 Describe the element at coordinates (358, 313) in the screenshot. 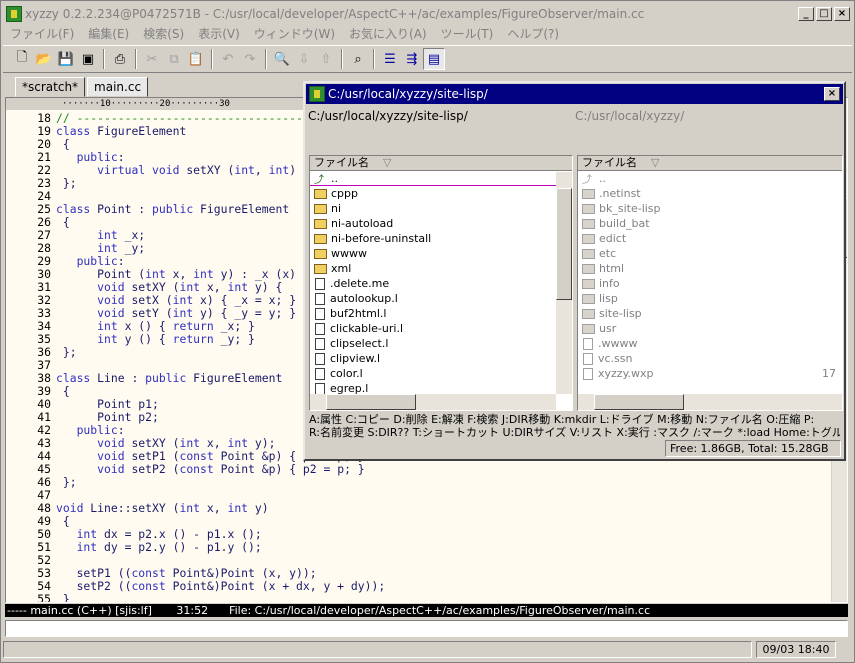

I see `item-name: buf2html.l` at that location.